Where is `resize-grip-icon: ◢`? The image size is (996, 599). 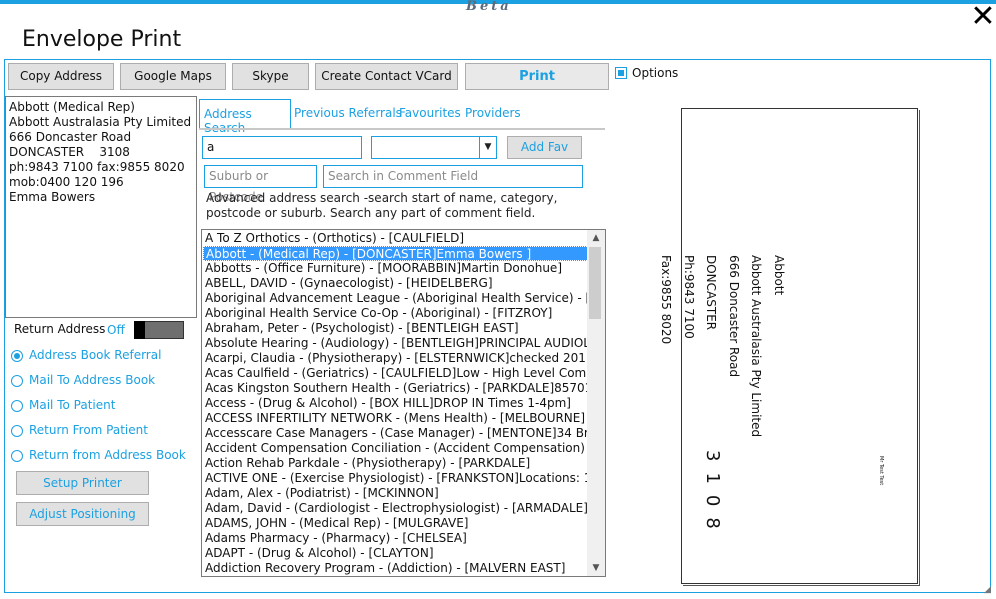
resize-grip-icon: ◢ is located at coordinates (989, 590).